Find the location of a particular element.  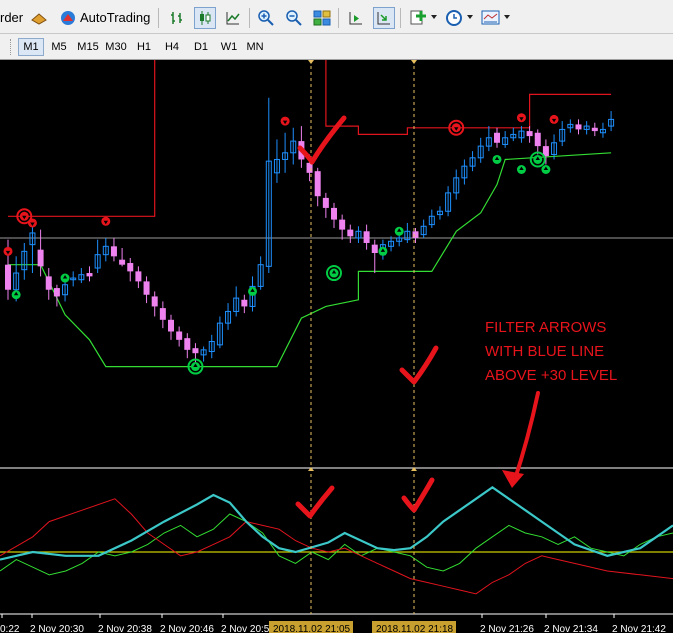

time-axis-highlight-label: 2018.11.02 21:05 is located at coordinates (312, 628).